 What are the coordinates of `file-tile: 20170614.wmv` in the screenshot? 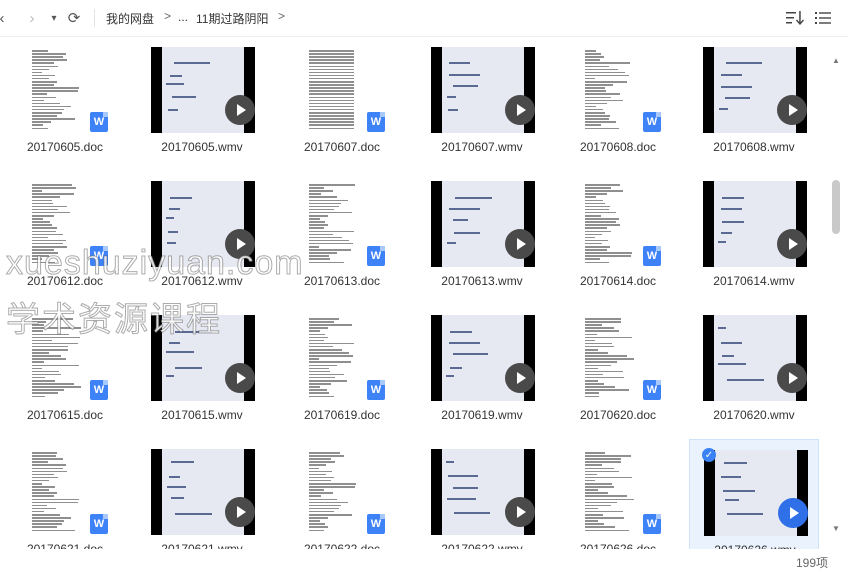 It's located at (754, 235).